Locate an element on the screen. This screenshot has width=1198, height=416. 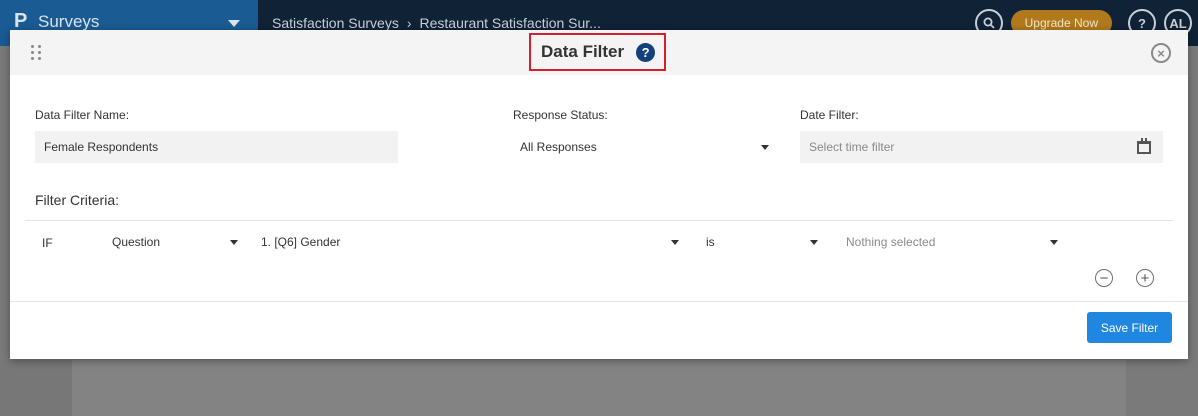
filter-name-label: Data Filter Name: is located at coordinates (82, 115).